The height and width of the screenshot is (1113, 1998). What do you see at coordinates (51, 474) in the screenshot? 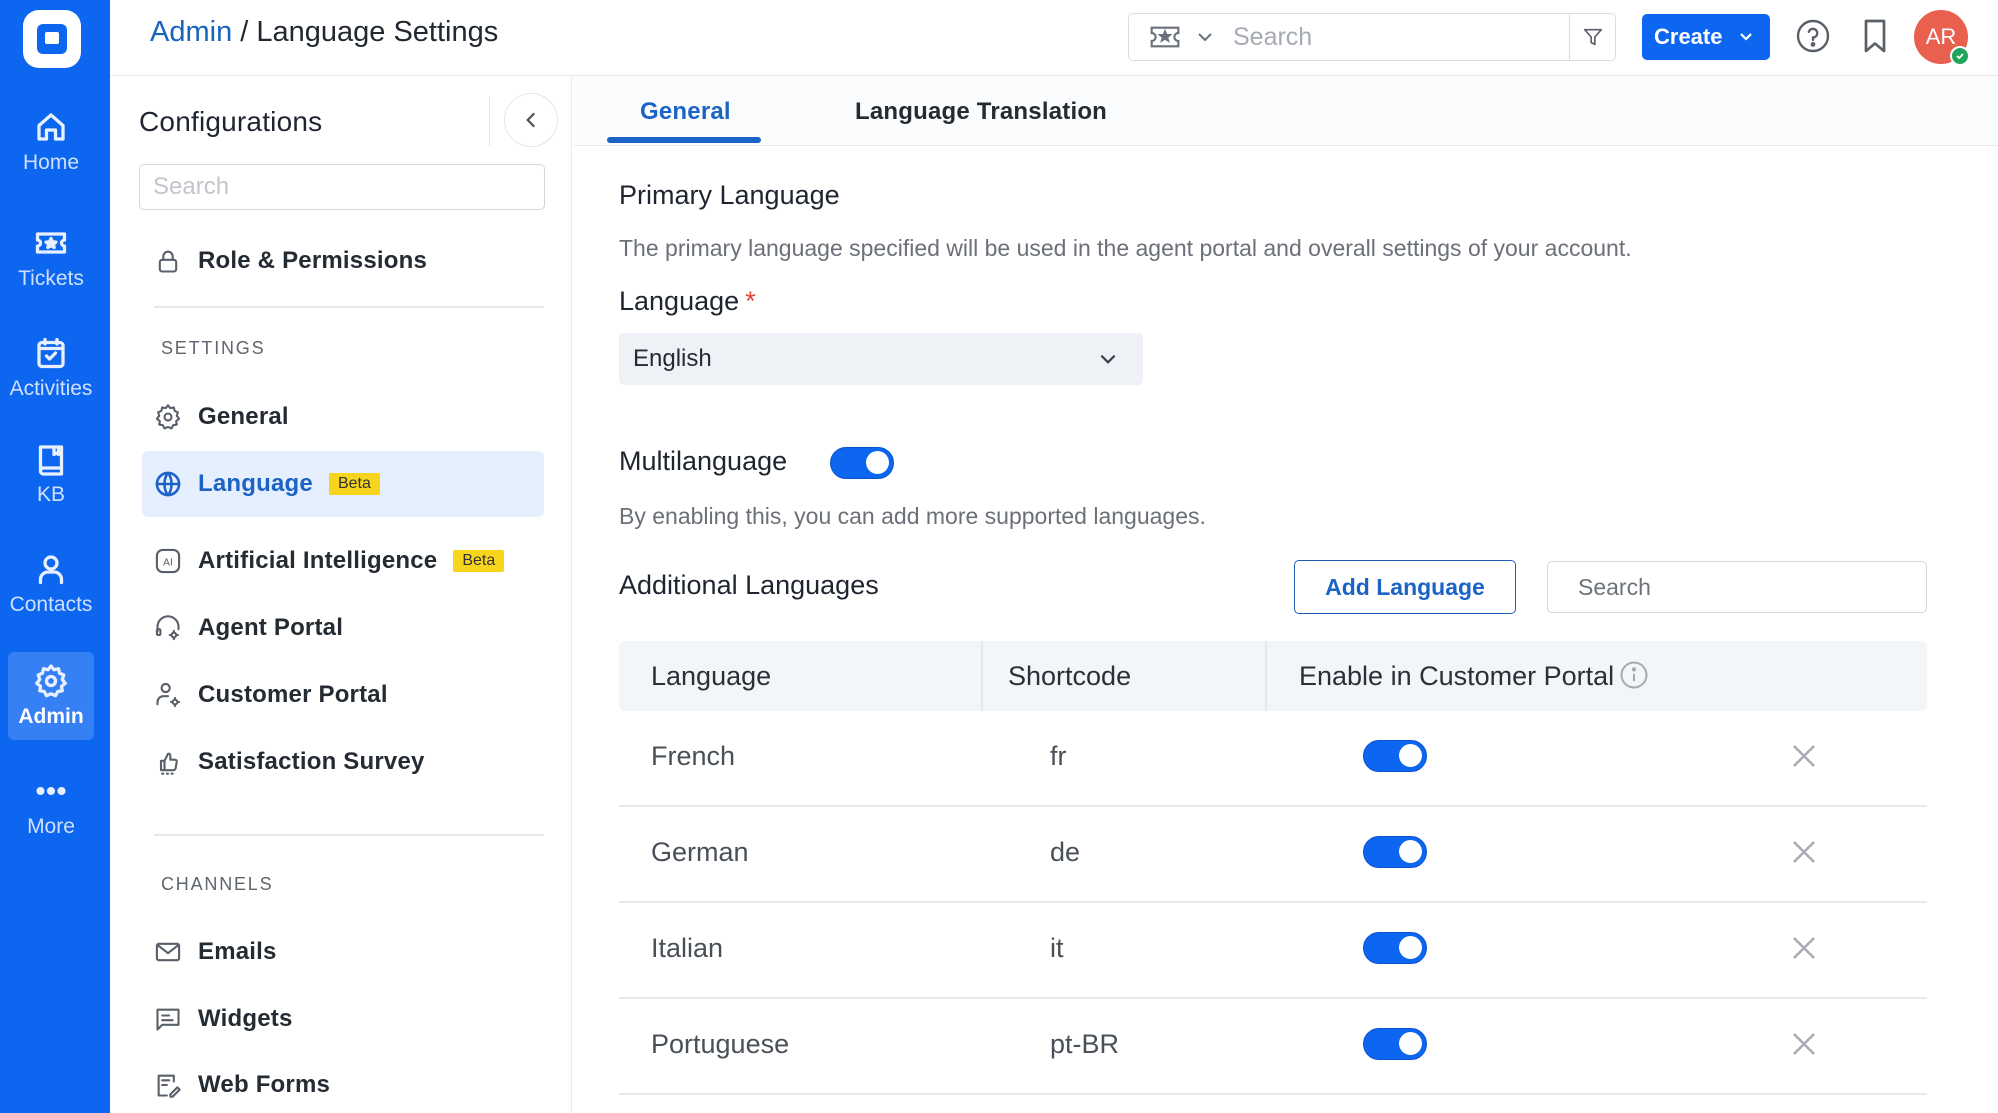
I see `rail-item-kb: KB` at bounding box center [51, 474].